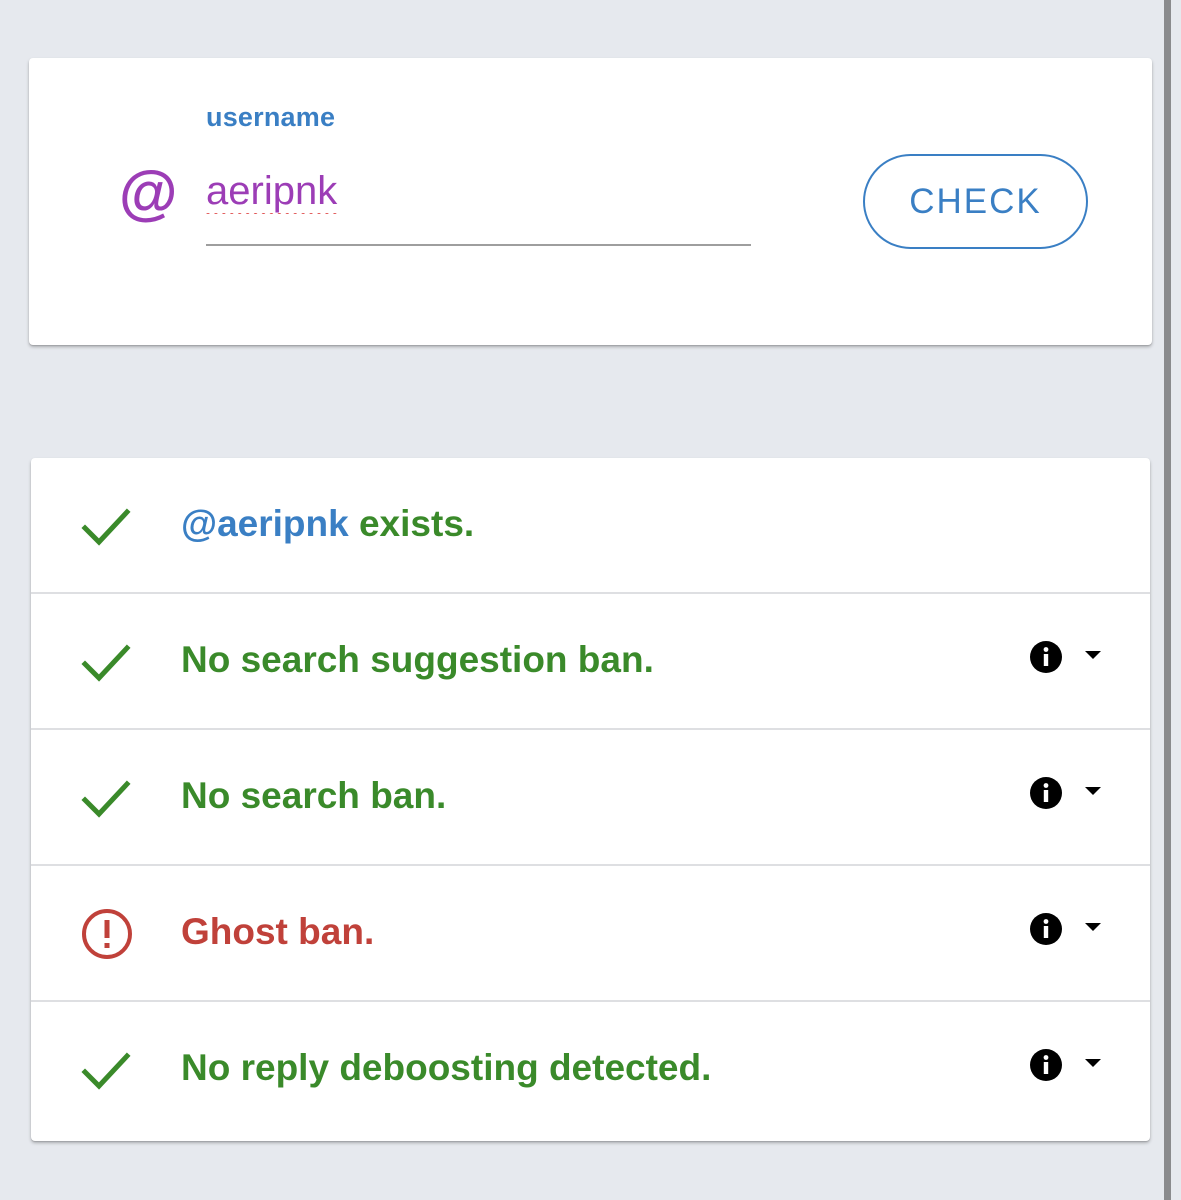 The height and width of the screenshot is (1200, 1181). Describe the element at coordinates (417, 659) in the screenshot. I see `result-text: No search suggestion ban.` at that location.